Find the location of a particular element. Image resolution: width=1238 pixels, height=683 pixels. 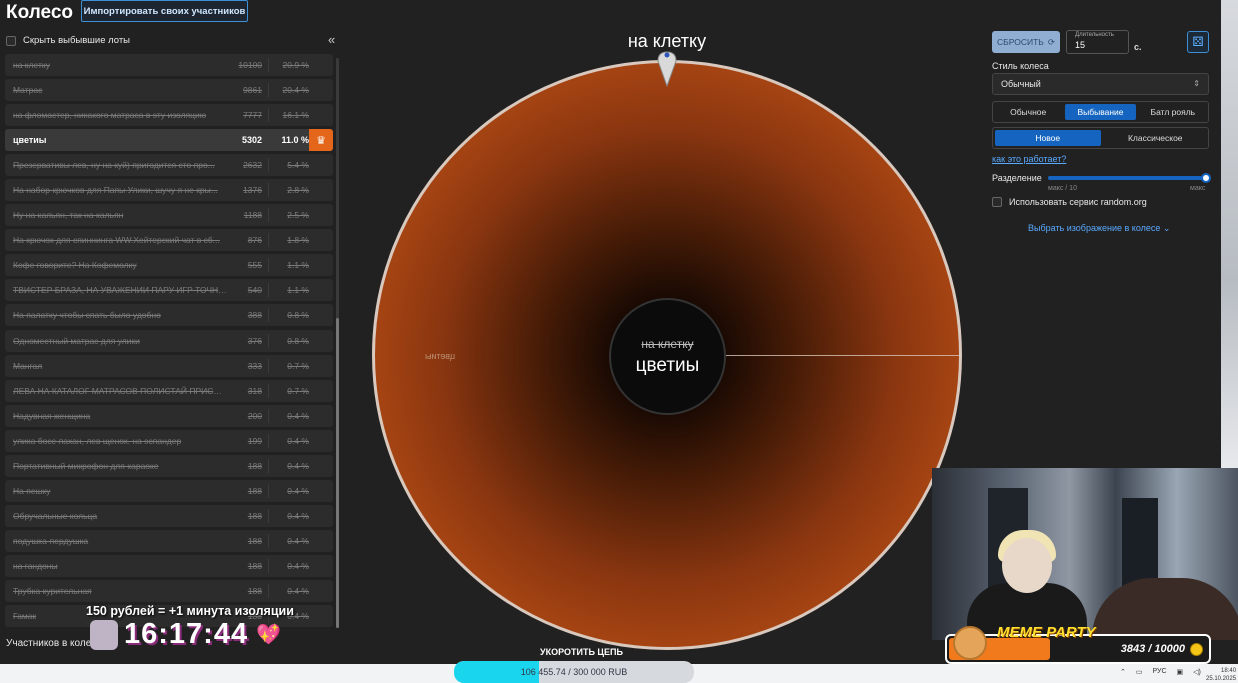

lot-percent: 16.1 % is located at coordinates (295, 115).